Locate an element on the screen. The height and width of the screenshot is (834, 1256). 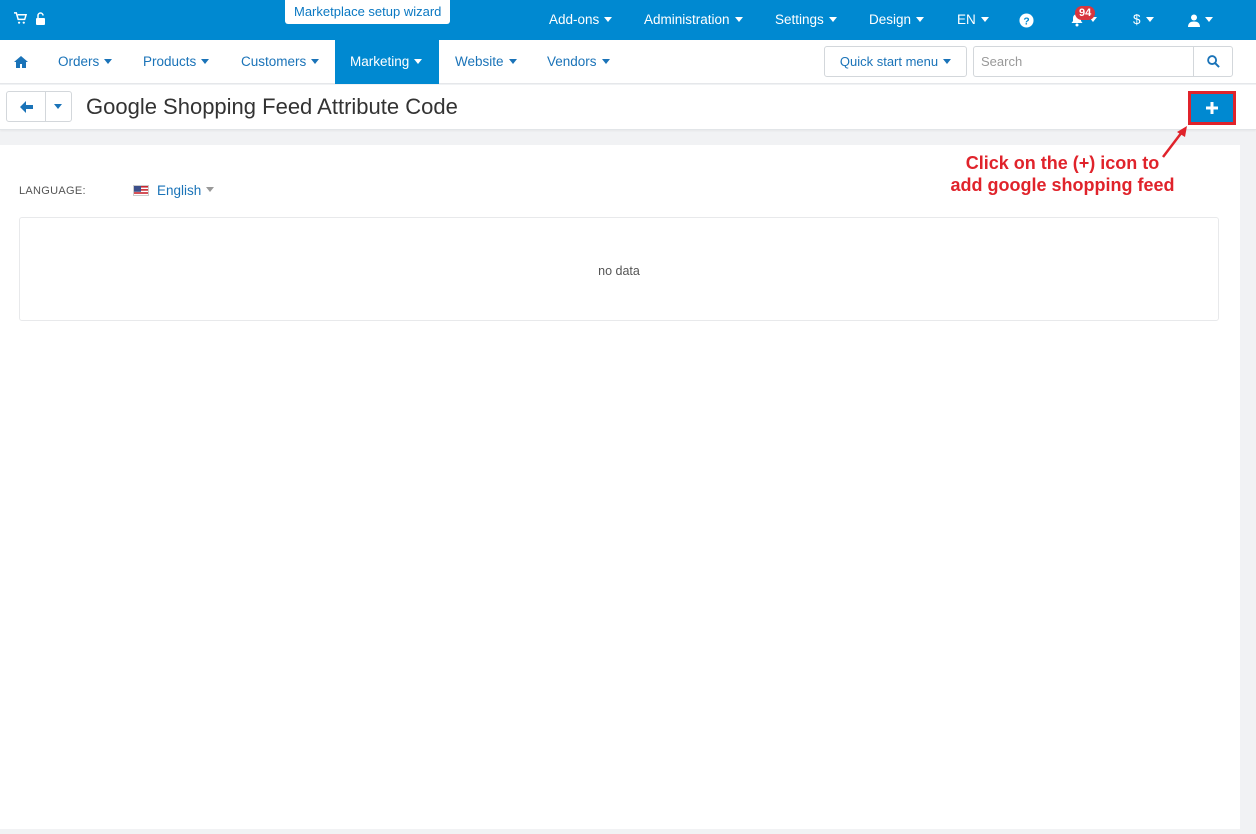
empty-state-box: no data is located at coordinates (619, 269).